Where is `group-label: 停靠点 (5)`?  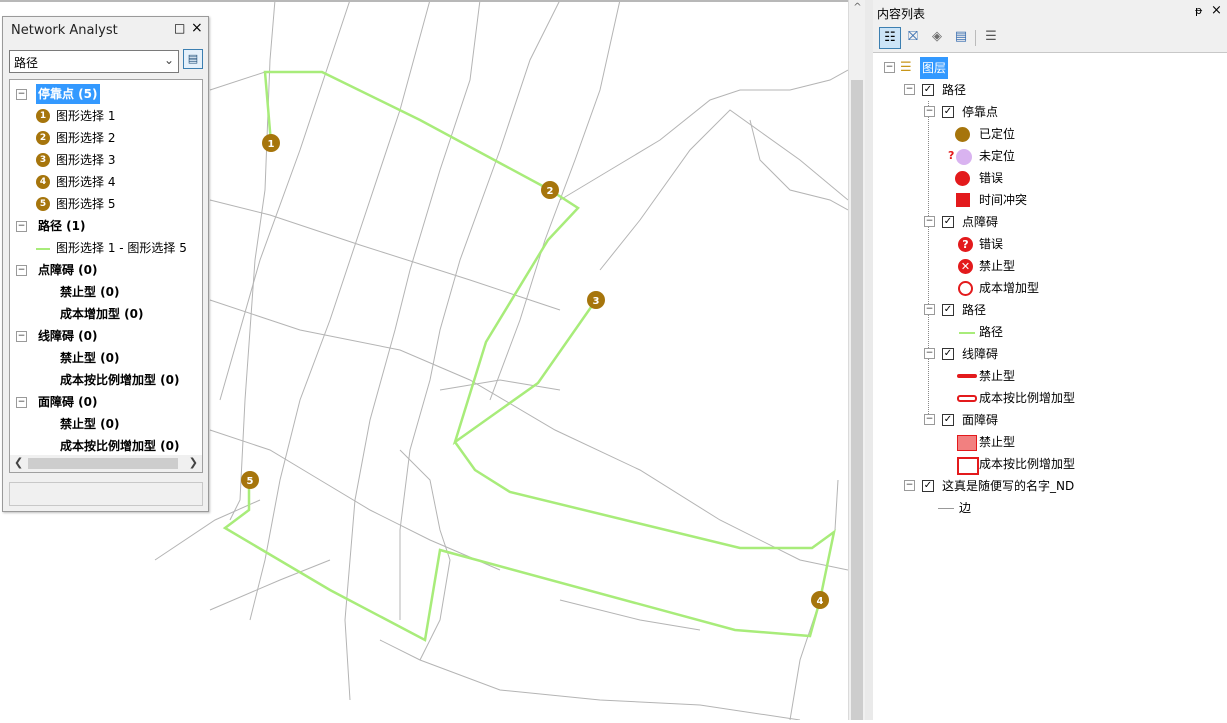
group-label: 停靠点 (5) is located at coordinates (68, 94).